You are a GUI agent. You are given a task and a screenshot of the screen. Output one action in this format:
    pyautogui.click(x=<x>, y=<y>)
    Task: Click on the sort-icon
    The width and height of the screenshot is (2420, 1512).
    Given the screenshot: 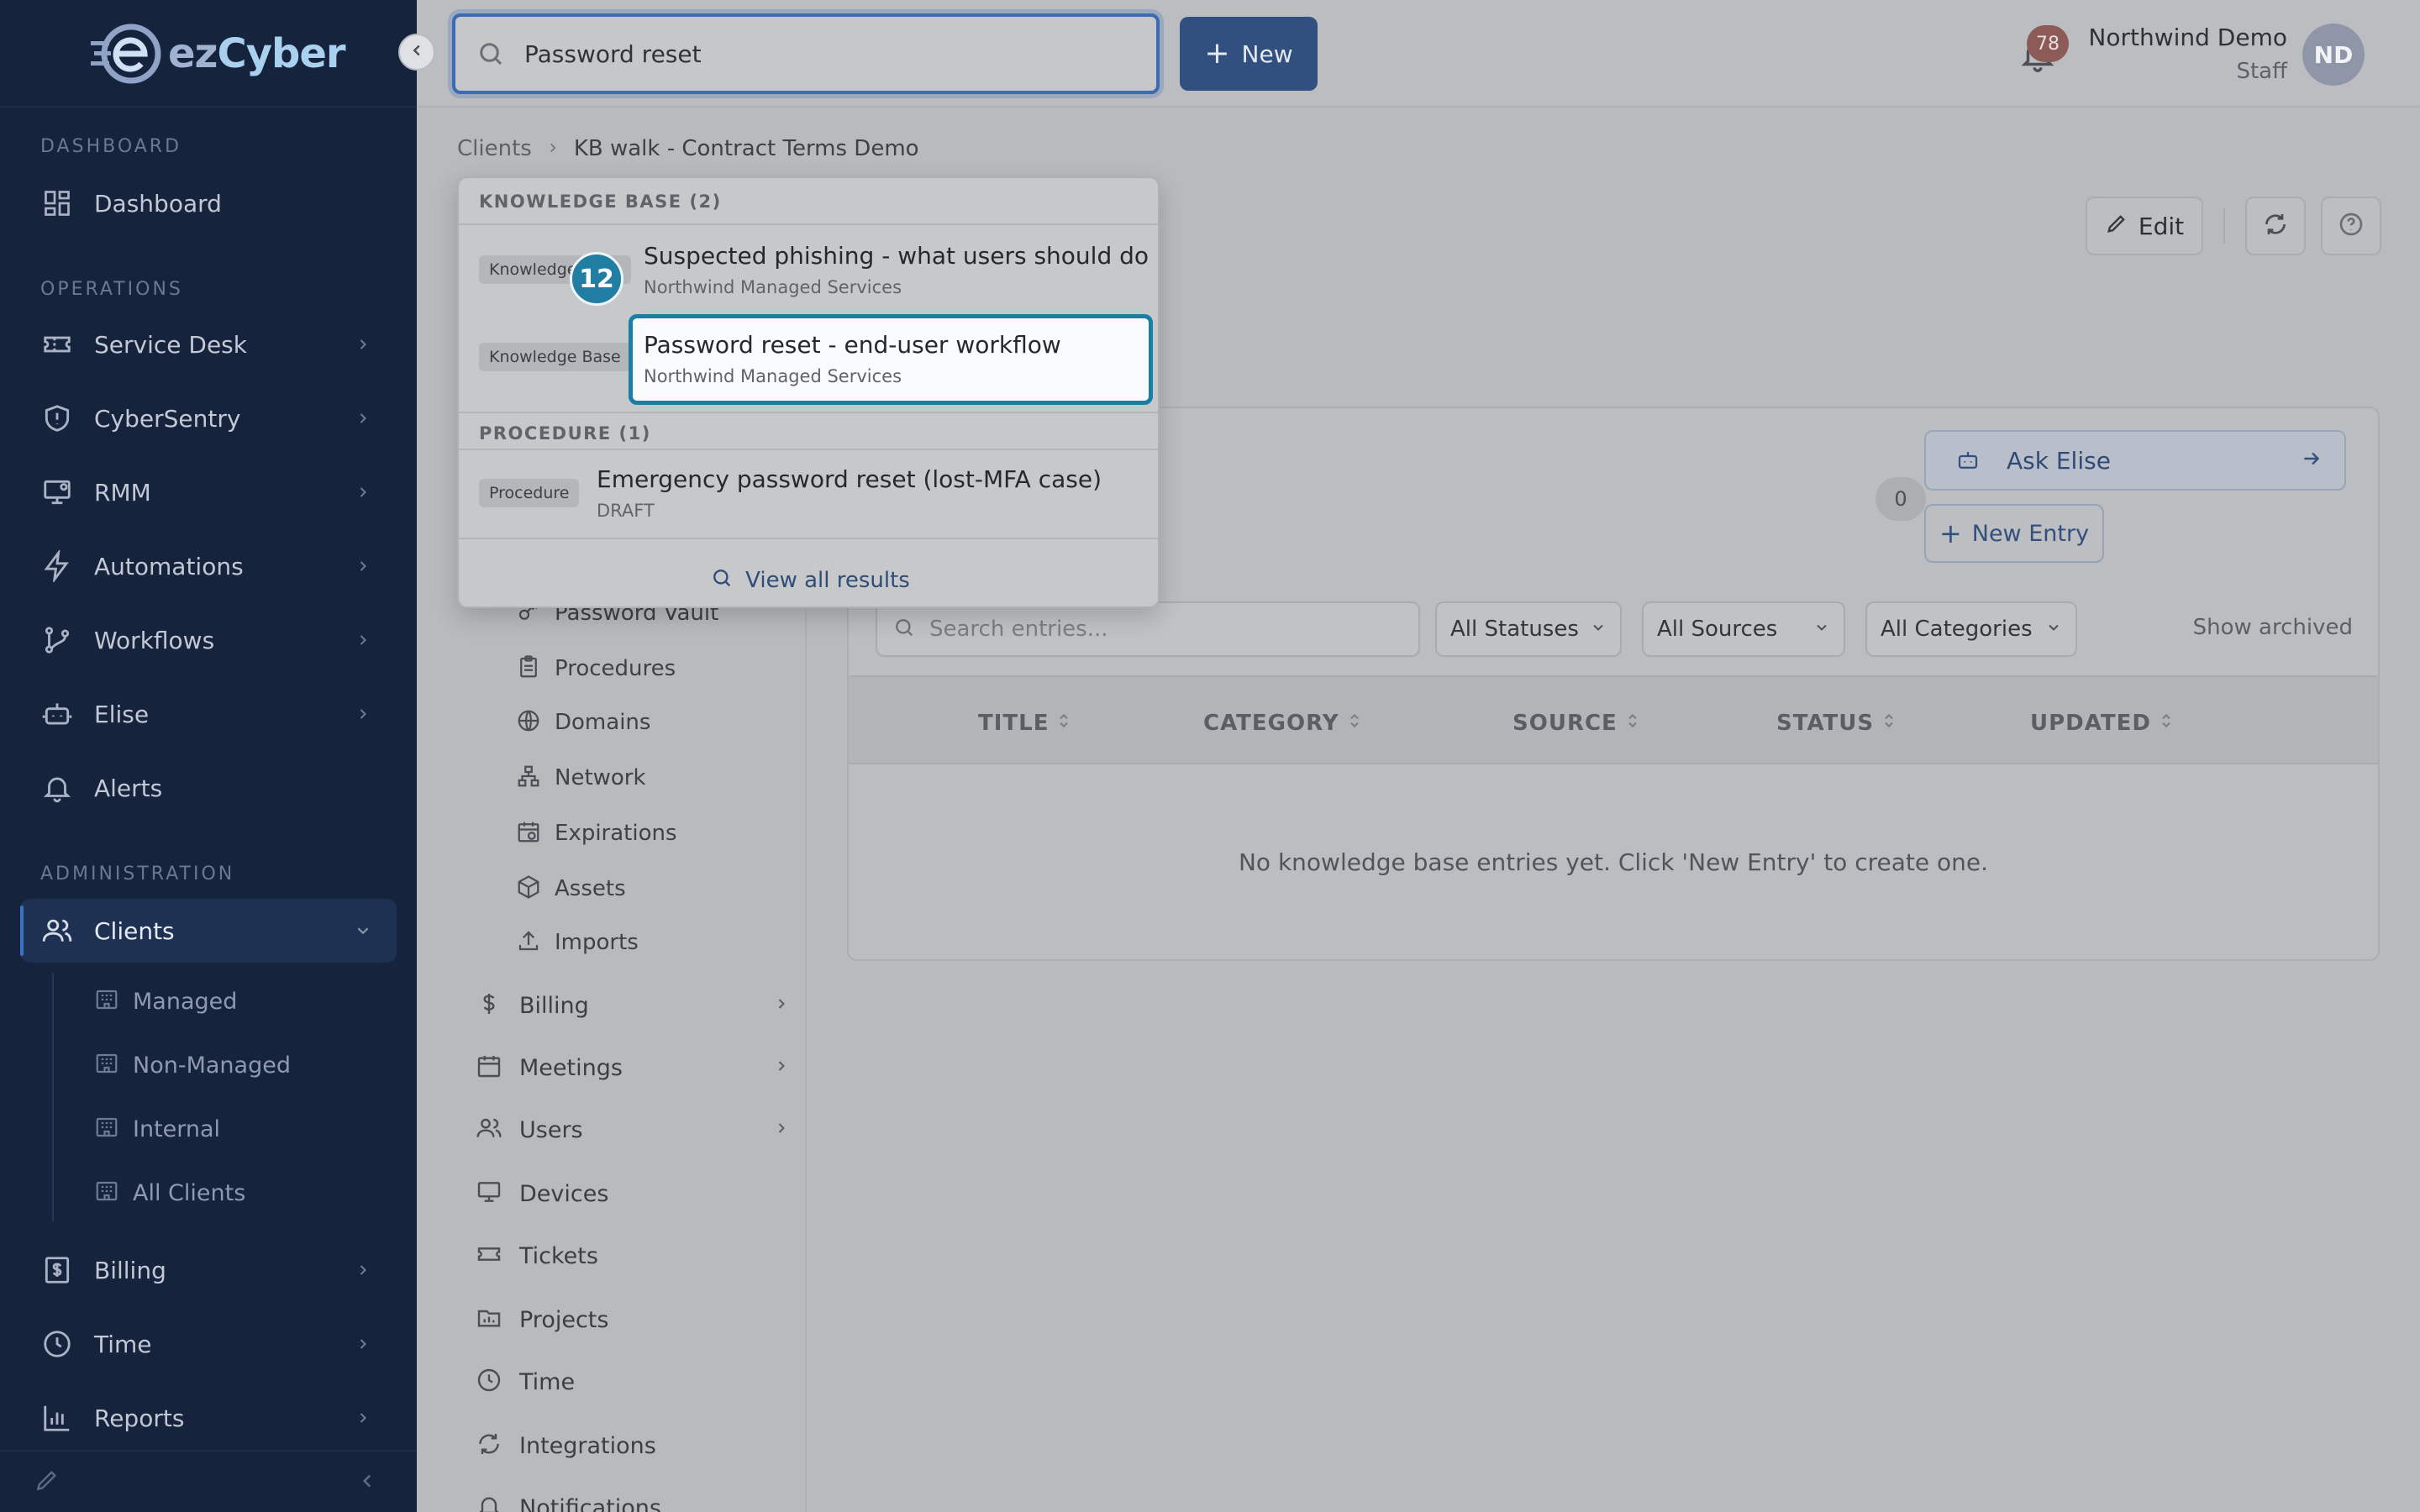 What is the action you would take?
    pyautogui.click(x=1064, y=723)
    